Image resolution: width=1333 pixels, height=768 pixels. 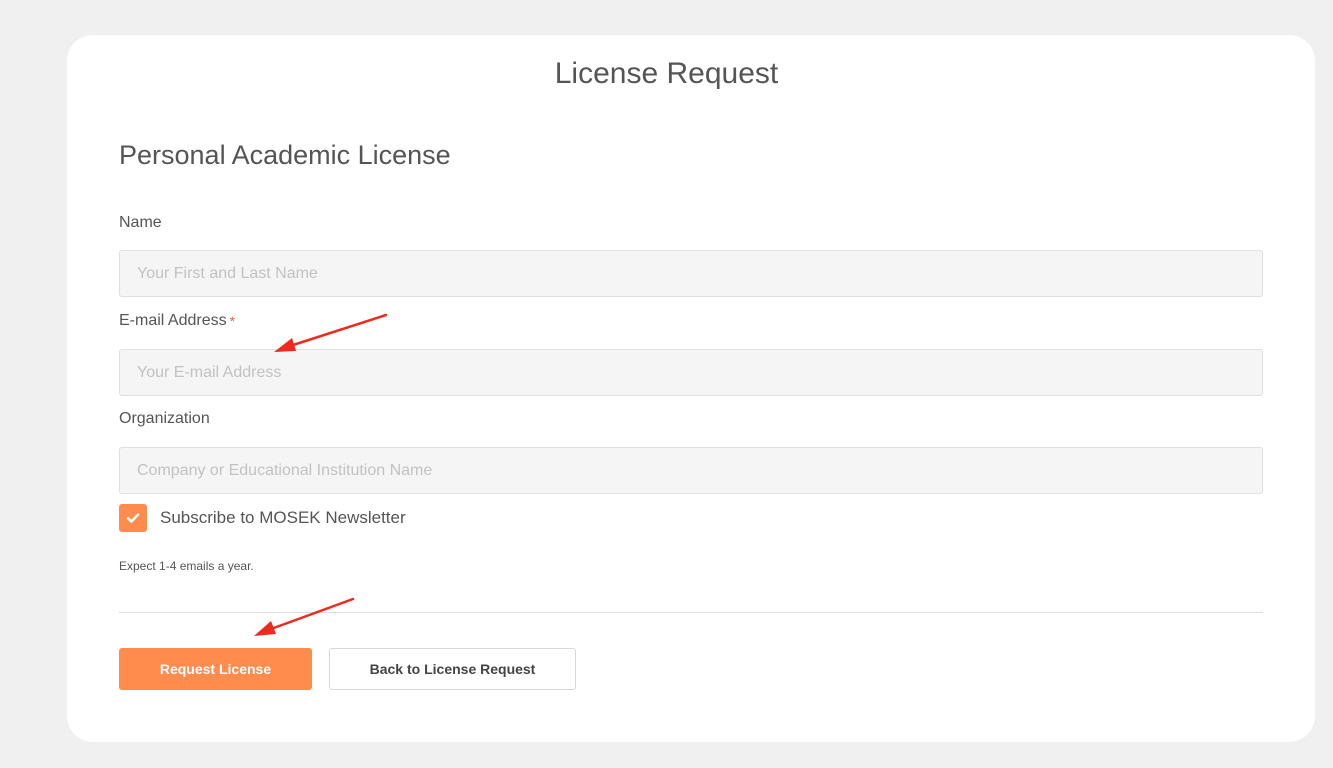 I want to click on organization-label-text: Organization, so click(x=164, y=418).